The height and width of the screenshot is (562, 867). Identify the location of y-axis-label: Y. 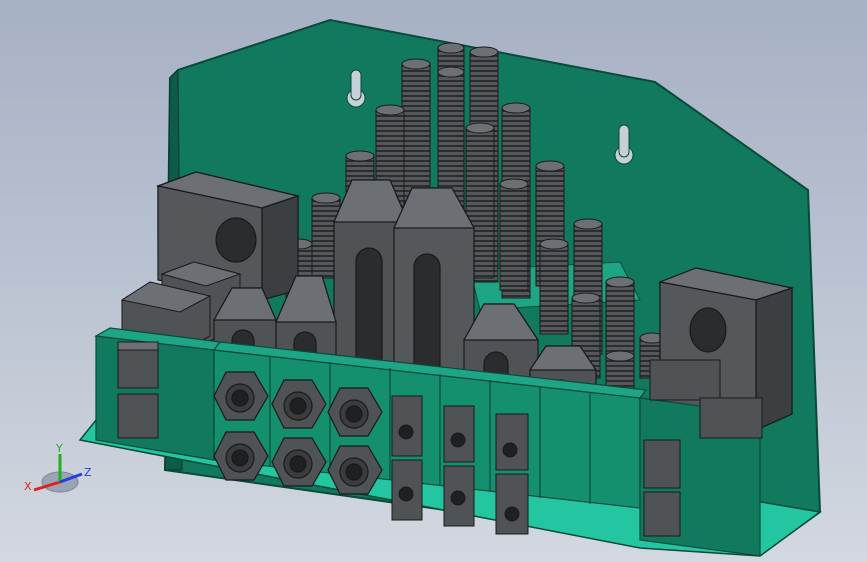
(59, 448).